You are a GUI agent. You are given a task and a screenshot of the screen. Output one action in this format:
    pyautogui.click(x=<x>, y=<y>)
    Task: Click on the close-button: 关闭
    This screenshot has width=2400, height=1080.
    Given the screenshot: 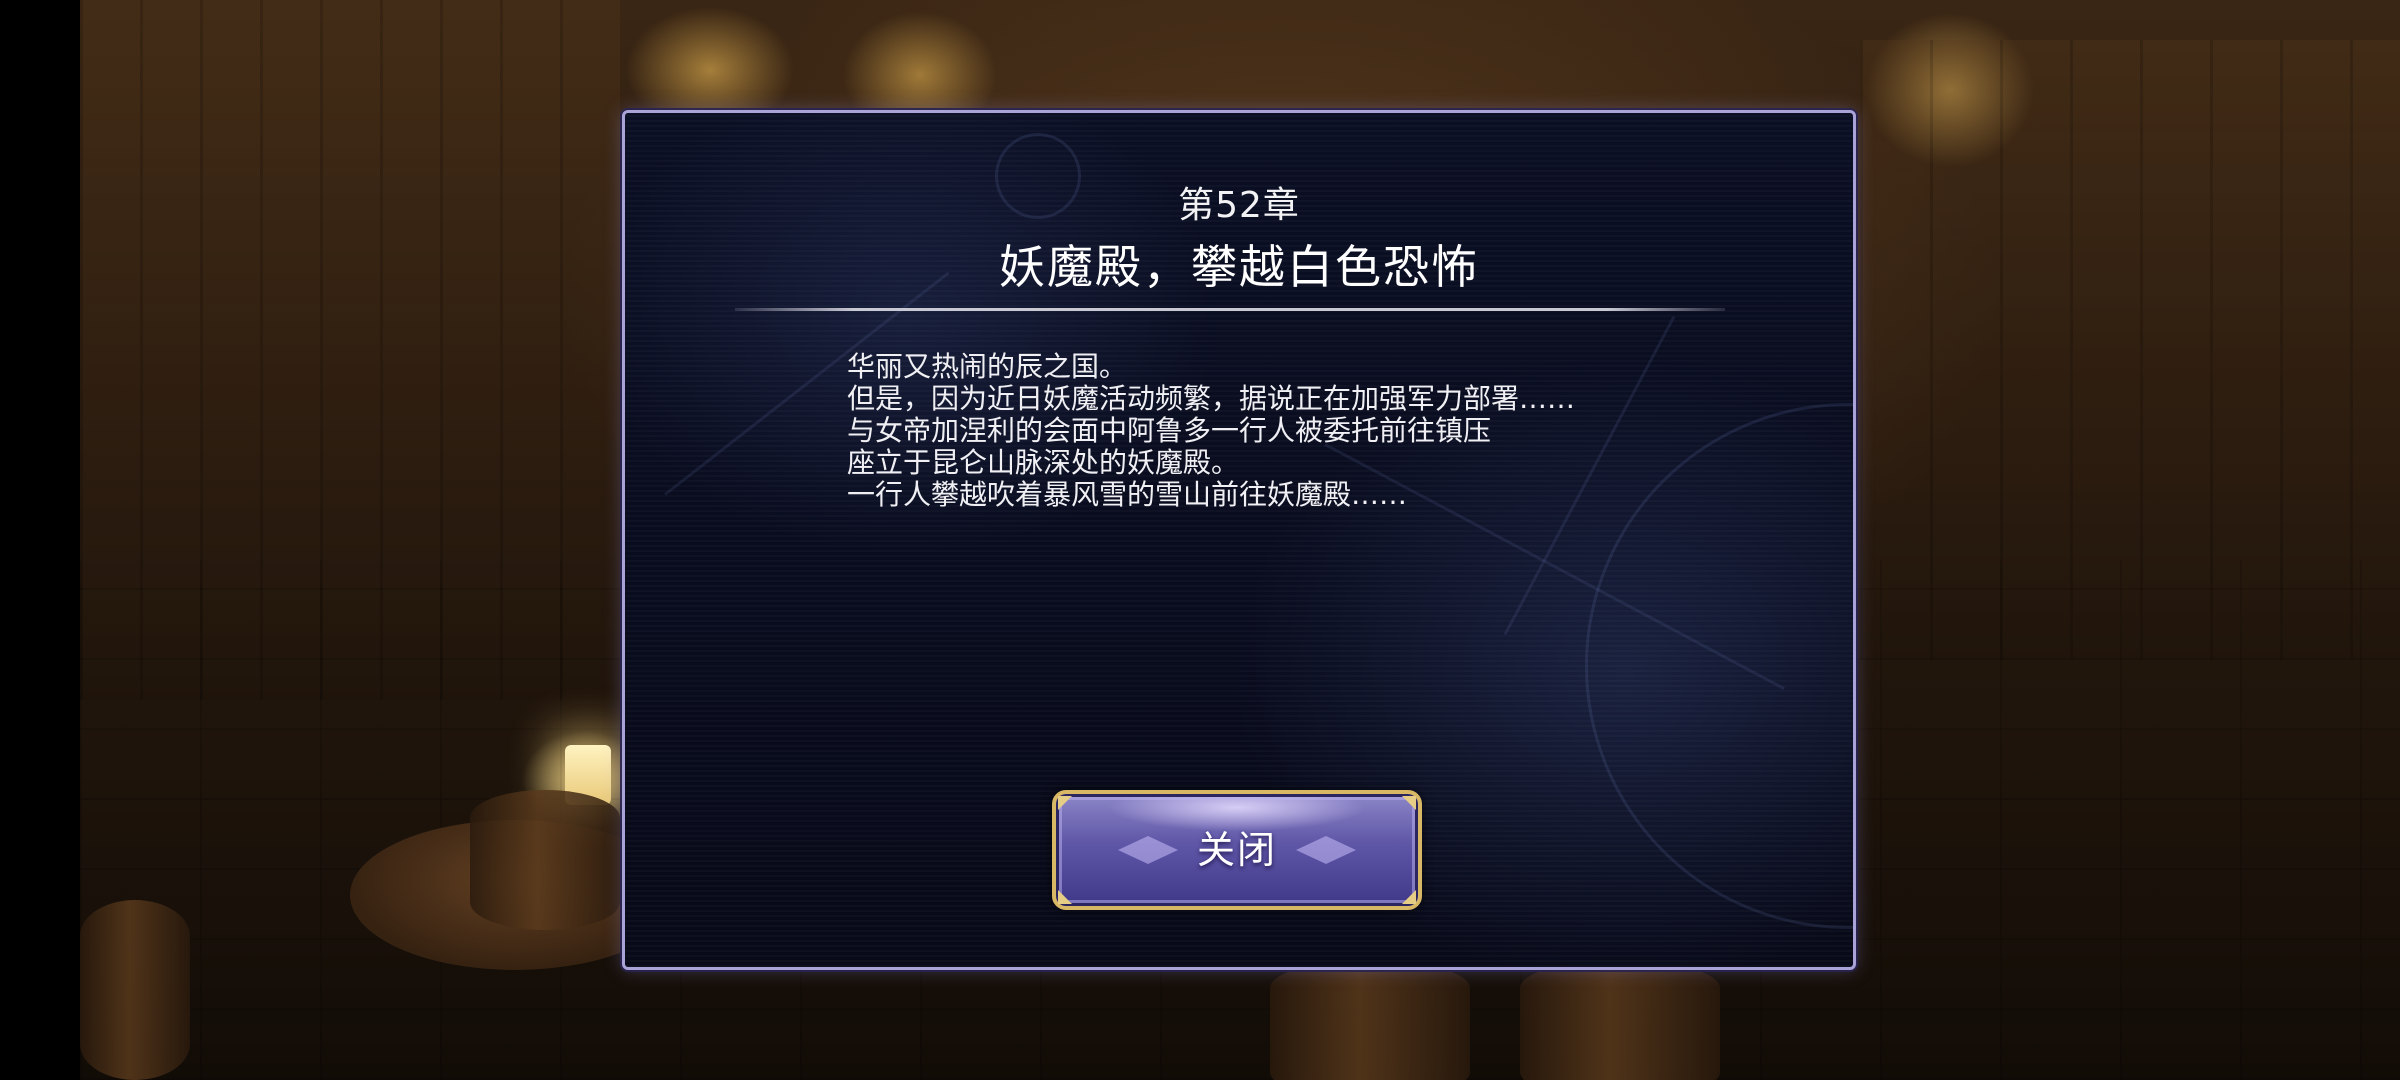 What is the action you would take?
    pyautogui.click(x=1237, y=850)
    